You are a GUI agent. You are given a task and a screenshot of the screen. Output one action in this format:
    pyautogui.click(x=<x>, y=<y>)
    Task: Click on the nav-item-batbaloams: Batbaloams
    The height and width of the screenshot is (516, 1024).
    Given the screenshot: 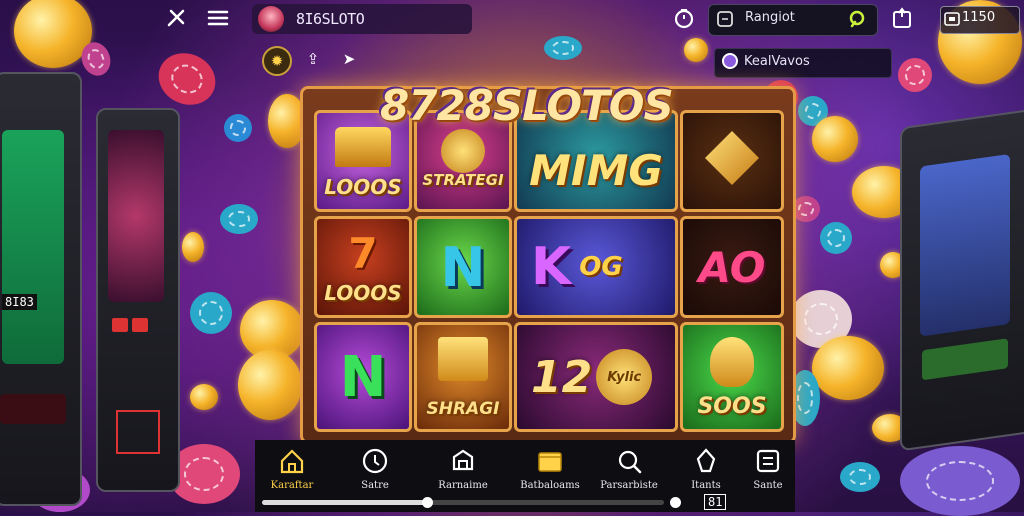 What is the action you would take?
    pyautogui.click(x=550, y=468)
    